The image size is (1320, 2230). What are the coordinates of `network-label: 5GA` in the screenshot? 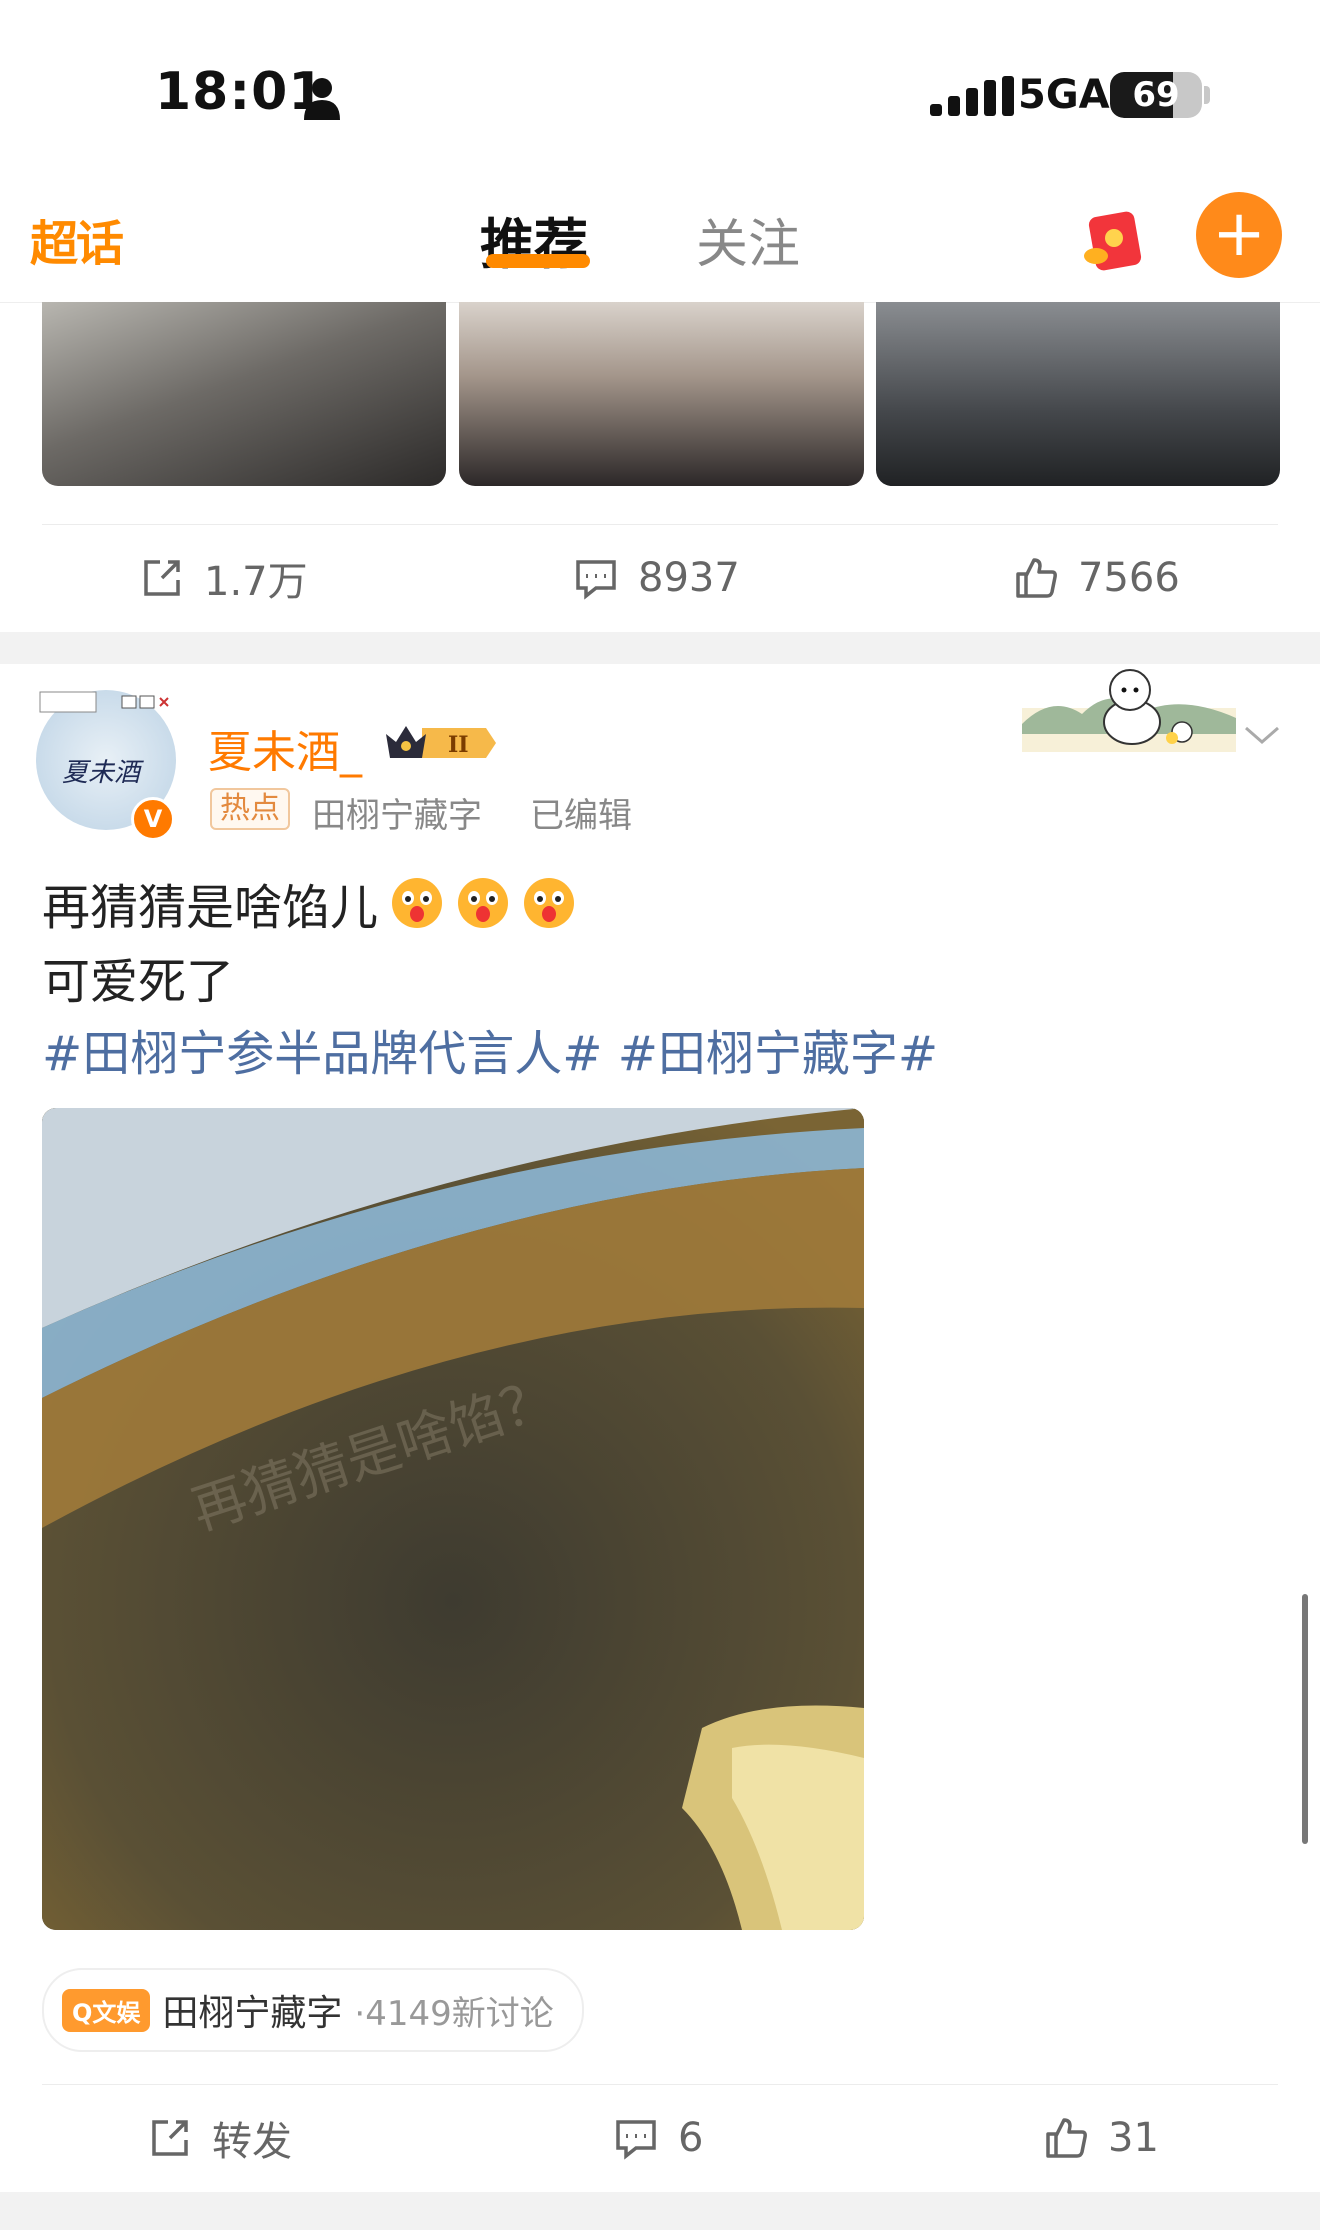 It's located at (1064, 95).